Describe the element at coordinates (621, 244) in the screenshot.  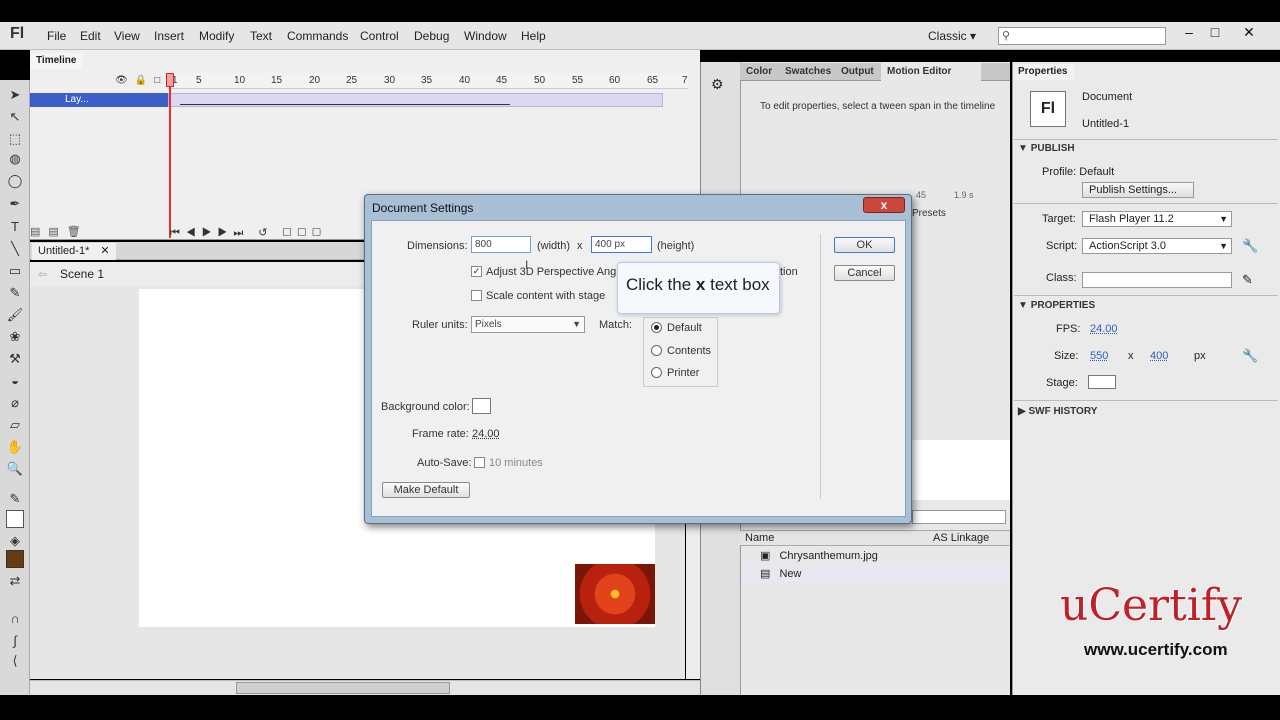
I see `height-input: 400 px` at that location.